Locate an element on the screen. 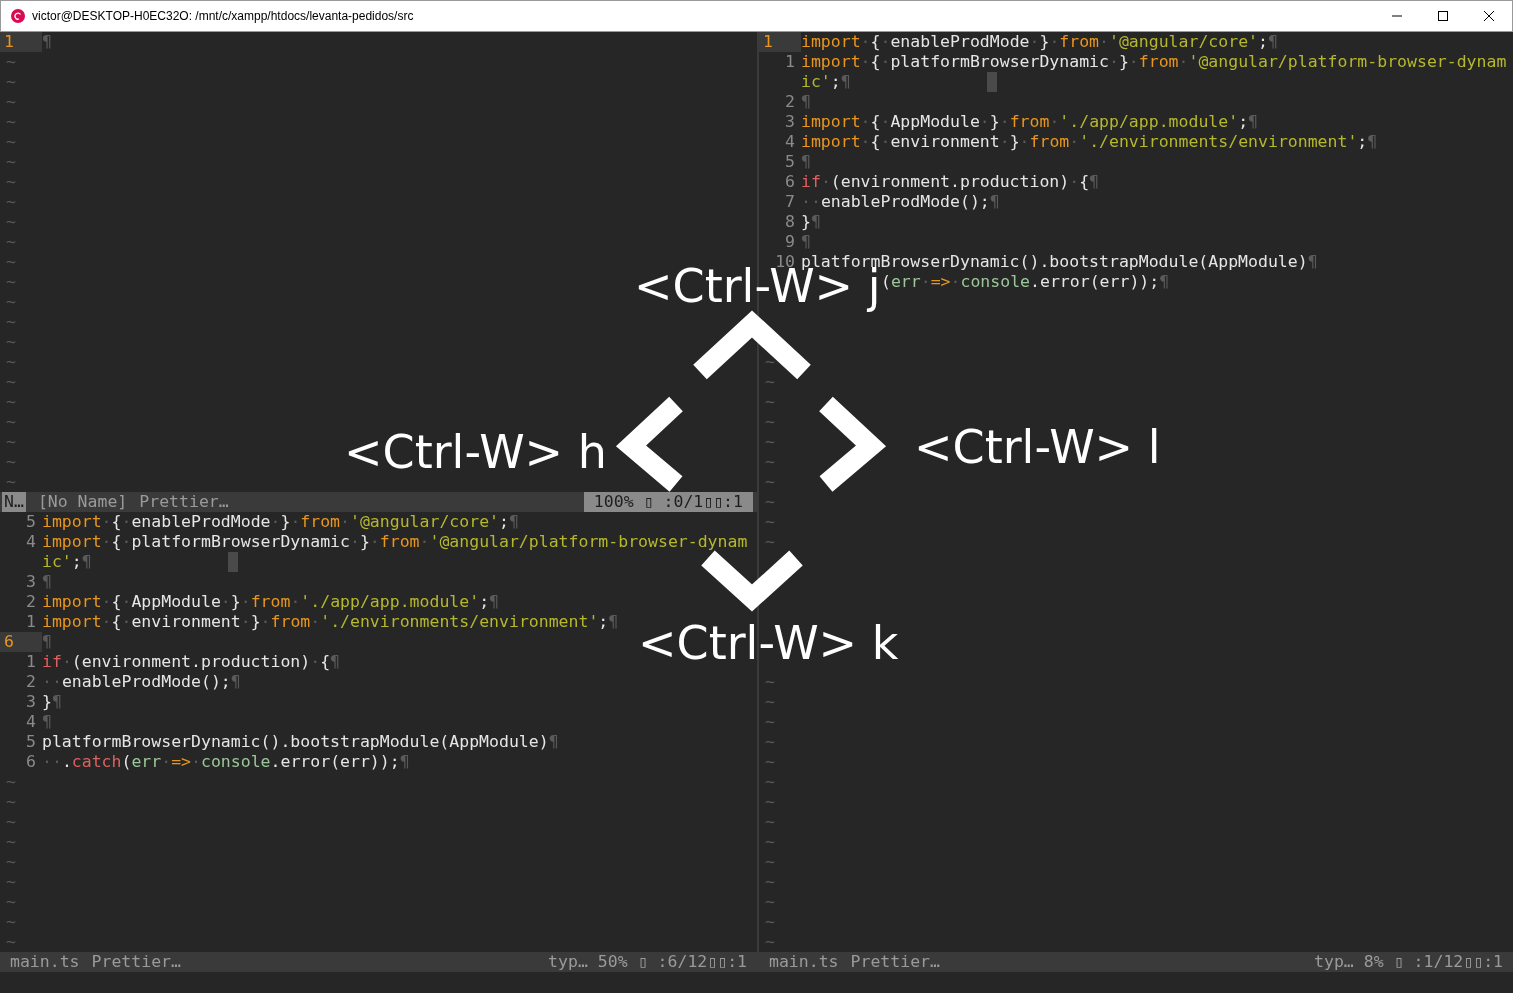 The image size is (1513, 993). status-text: main.ts is located at coordinates (804, 962).